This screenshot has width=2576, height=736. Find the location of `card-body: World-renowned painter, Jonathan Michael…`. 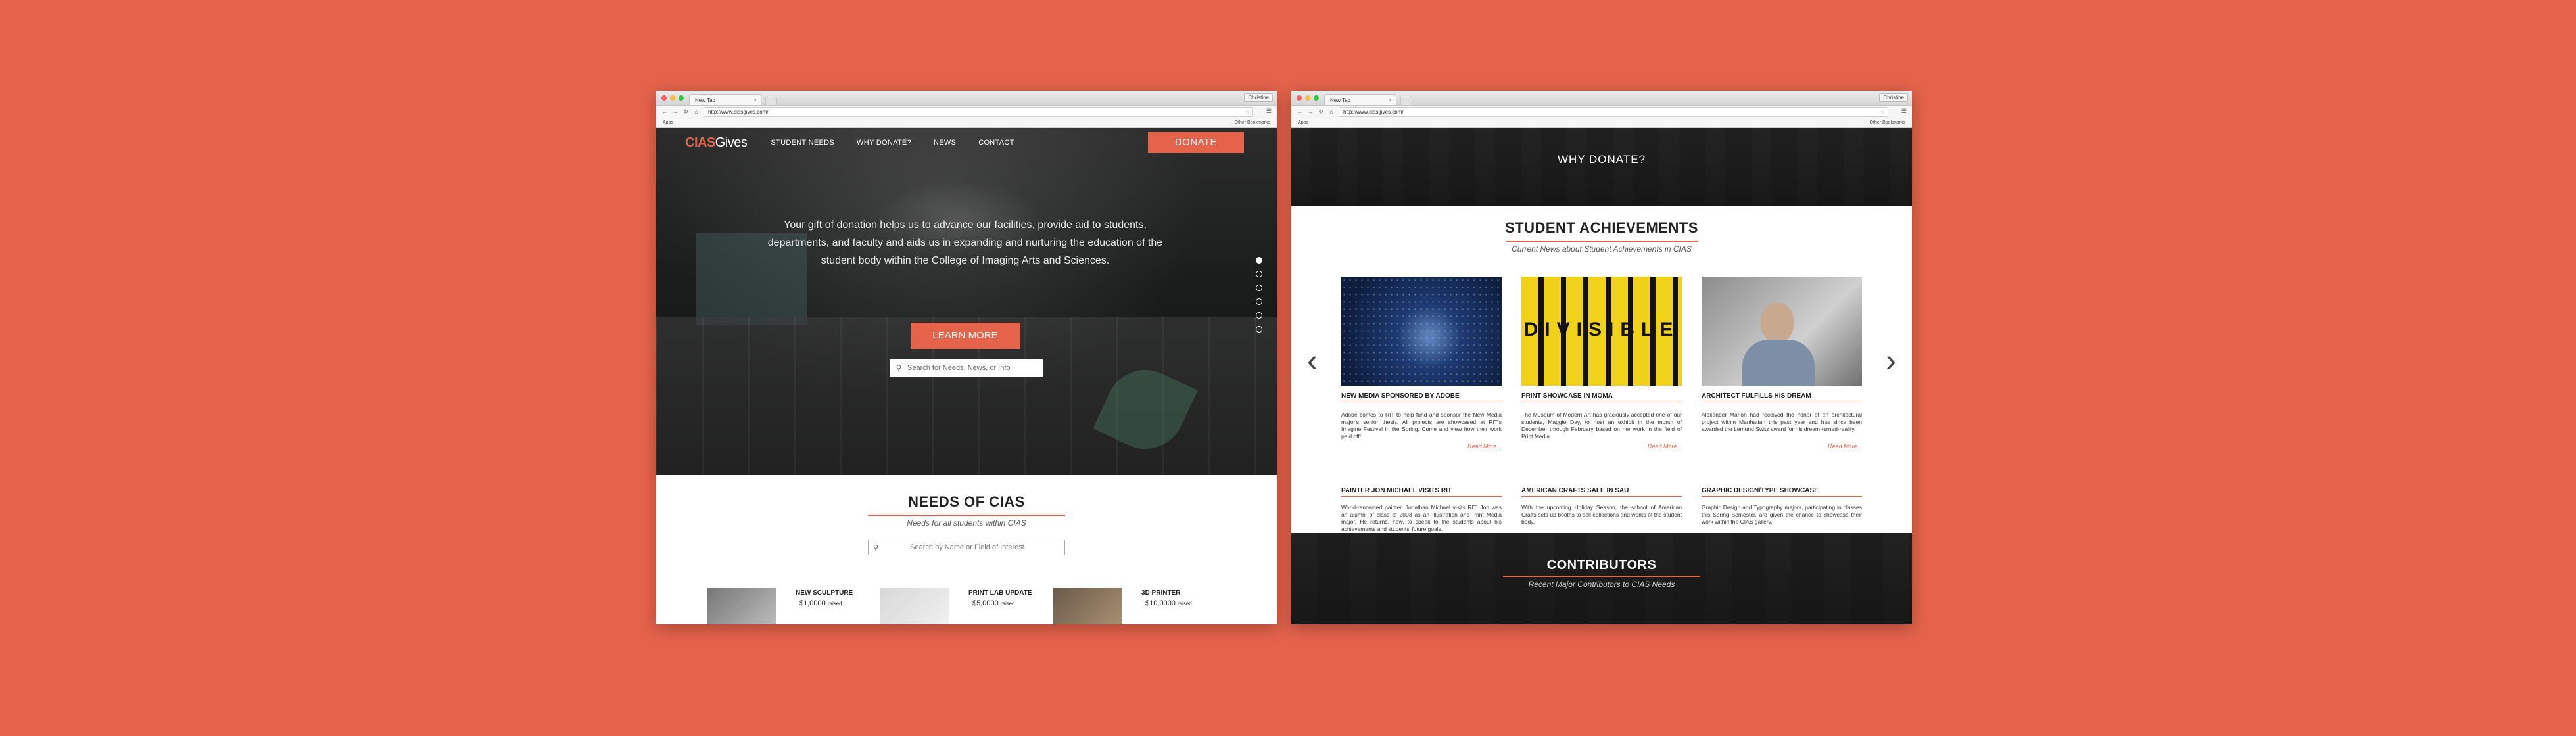

card-body: World-renowned painter, Jonathan Michael… is located at coordinates (1422, 518).